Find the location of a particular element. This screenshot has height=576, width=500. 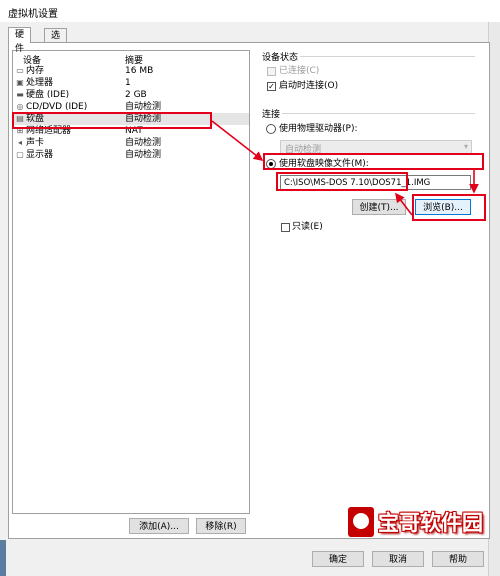

annotation-arrows is located at coordinates (345, 168).